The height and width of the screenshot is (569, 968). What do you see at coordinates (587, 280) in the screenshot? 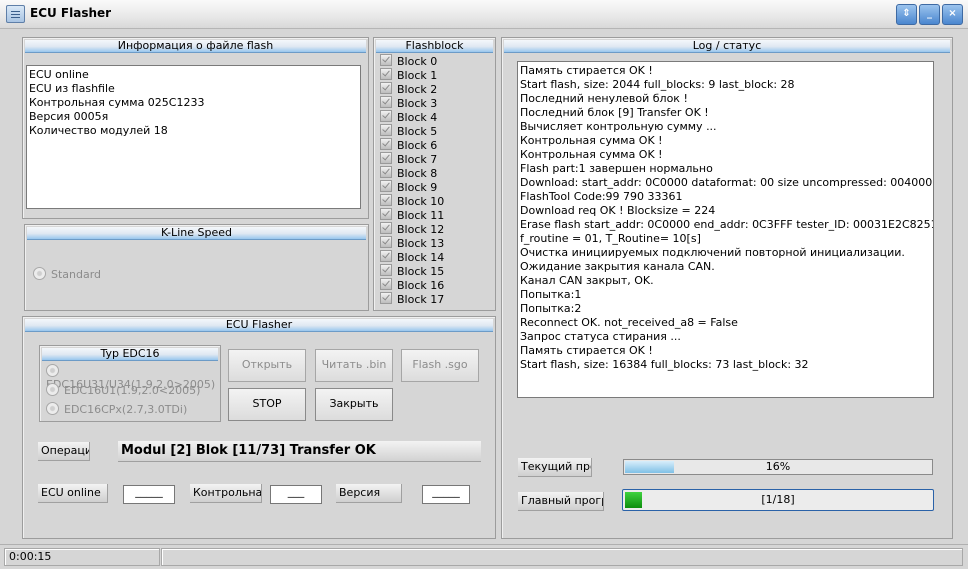
I see `log-line: Канал CAN закрыт, OK.` at bounding box center [587, 280].